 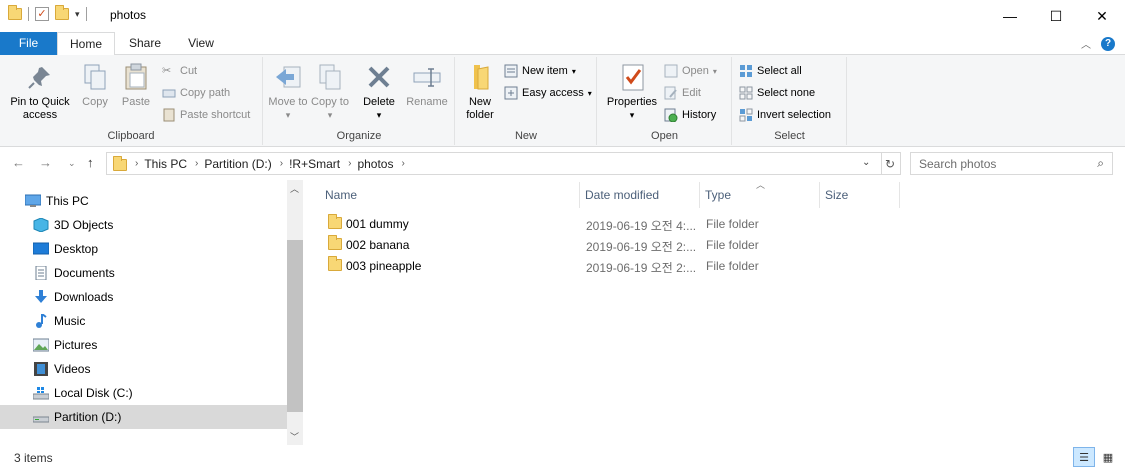 I want to click on column-type: Type, so click(x=760, y=195).